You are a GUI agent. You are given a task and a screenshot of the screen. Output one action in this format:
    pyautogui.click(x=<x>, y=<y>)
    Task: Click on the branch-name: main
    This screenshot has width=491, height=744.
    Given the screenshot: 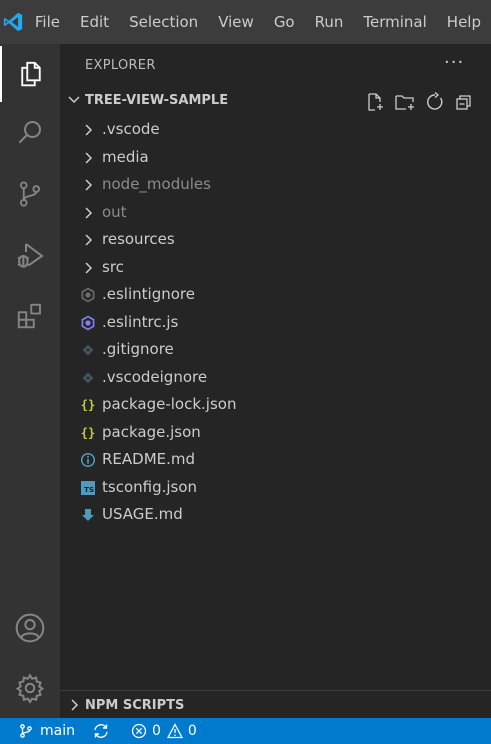 What is the action you would take?
    pyautogui.click(x=57, y=731)
    